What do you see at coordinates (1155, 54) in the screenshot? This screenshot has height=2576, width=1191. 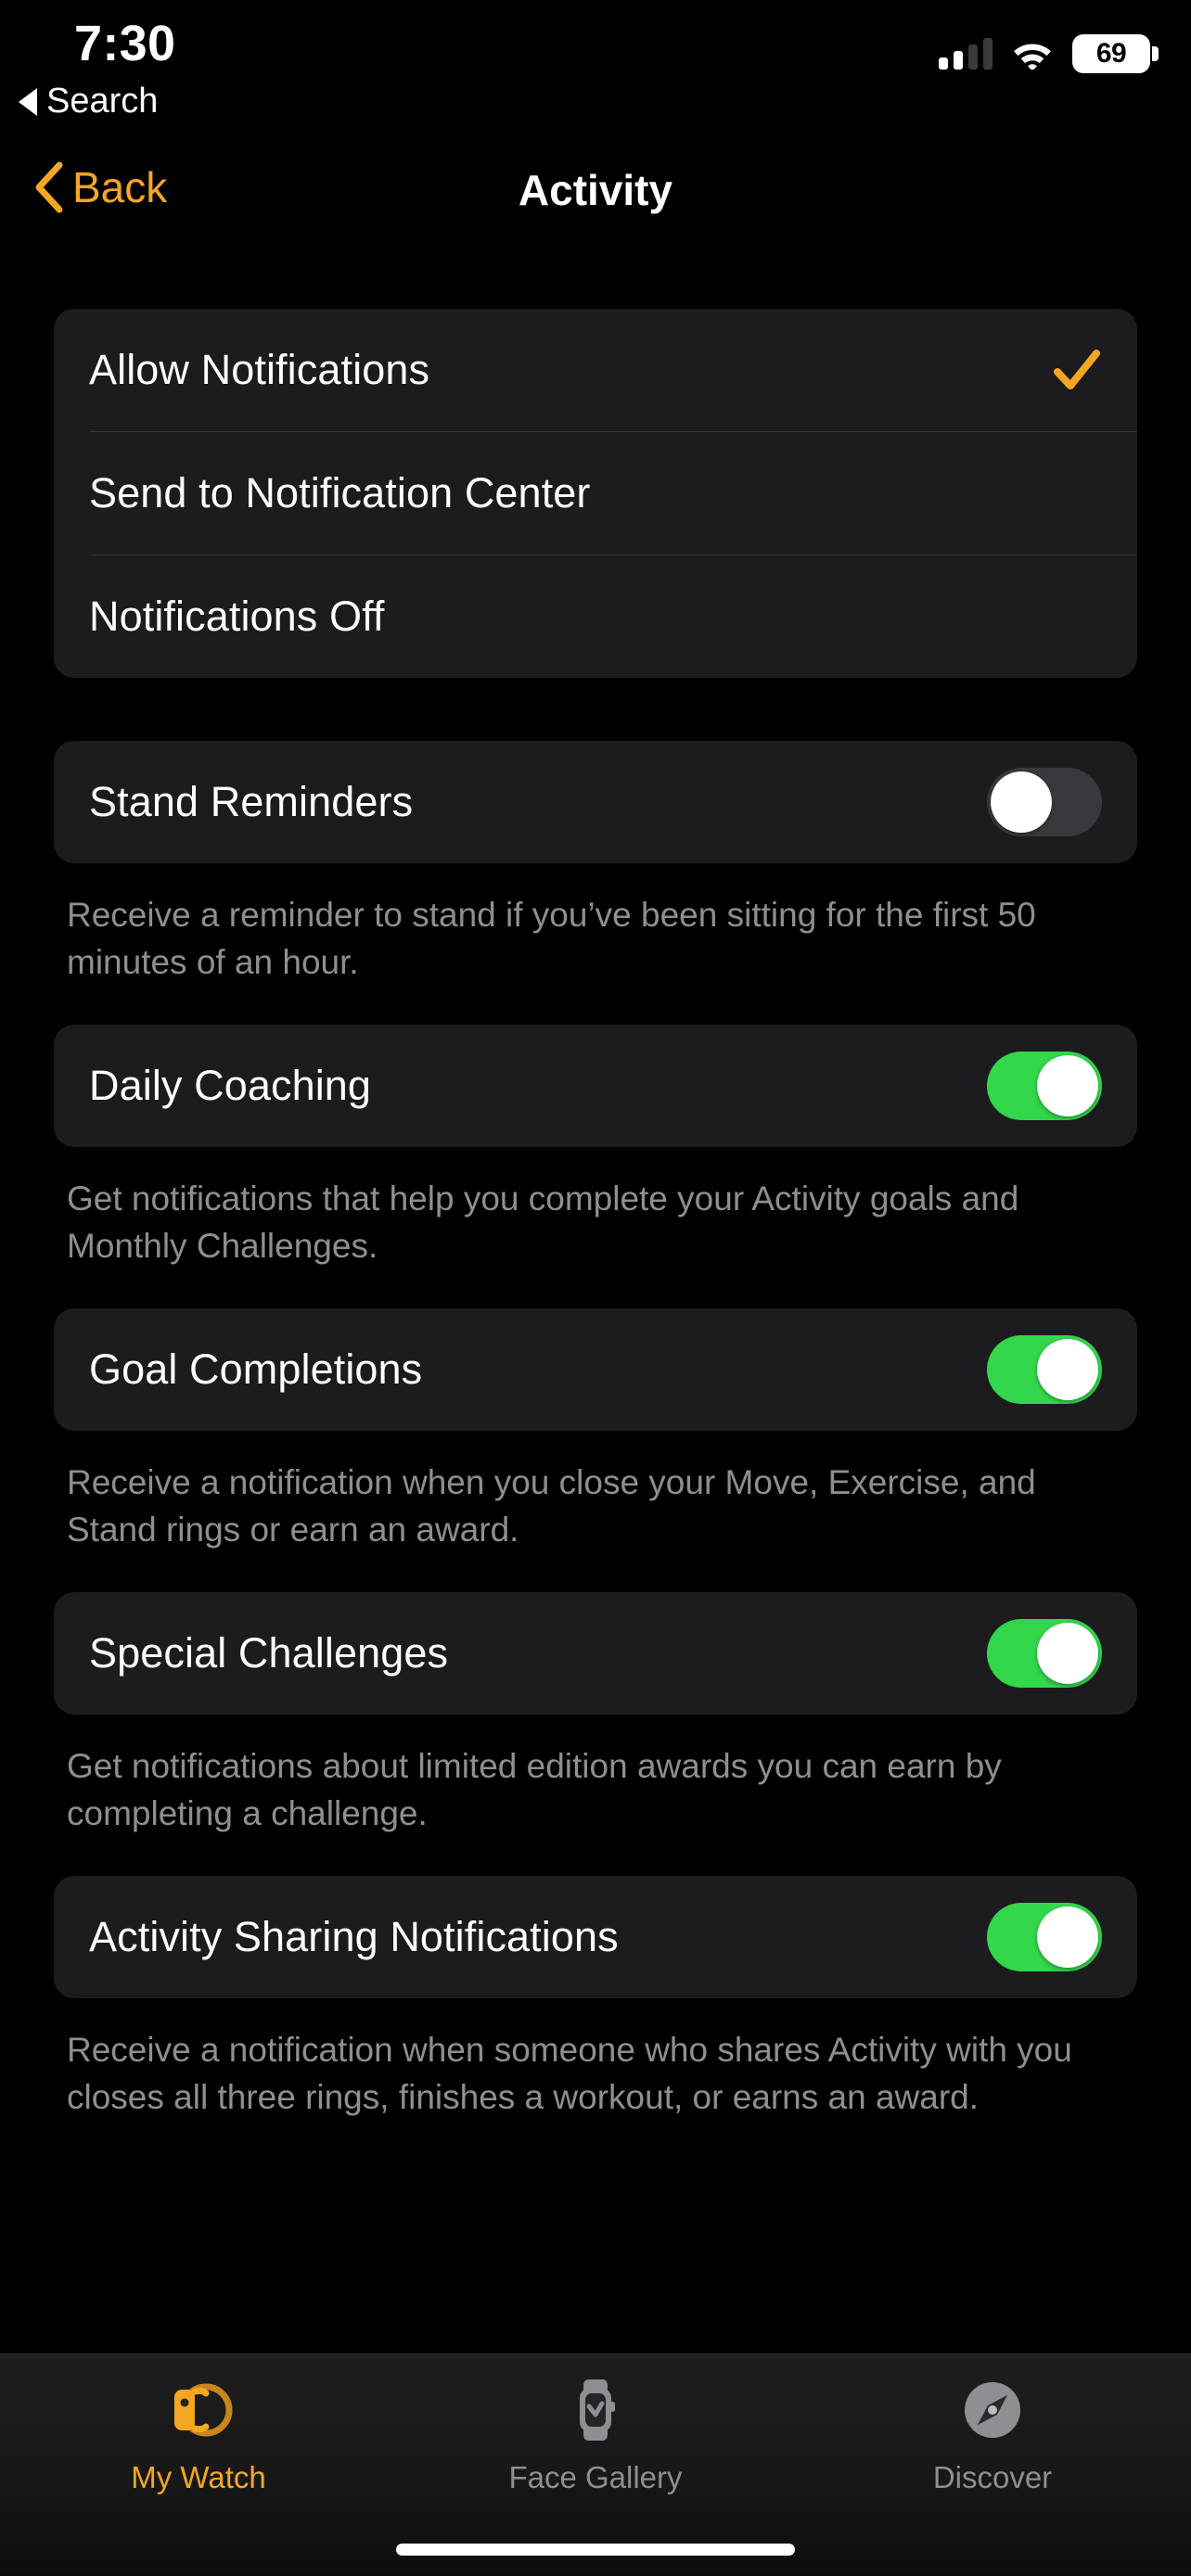 I see `battery-tip` at bounding box center [1155, 54].